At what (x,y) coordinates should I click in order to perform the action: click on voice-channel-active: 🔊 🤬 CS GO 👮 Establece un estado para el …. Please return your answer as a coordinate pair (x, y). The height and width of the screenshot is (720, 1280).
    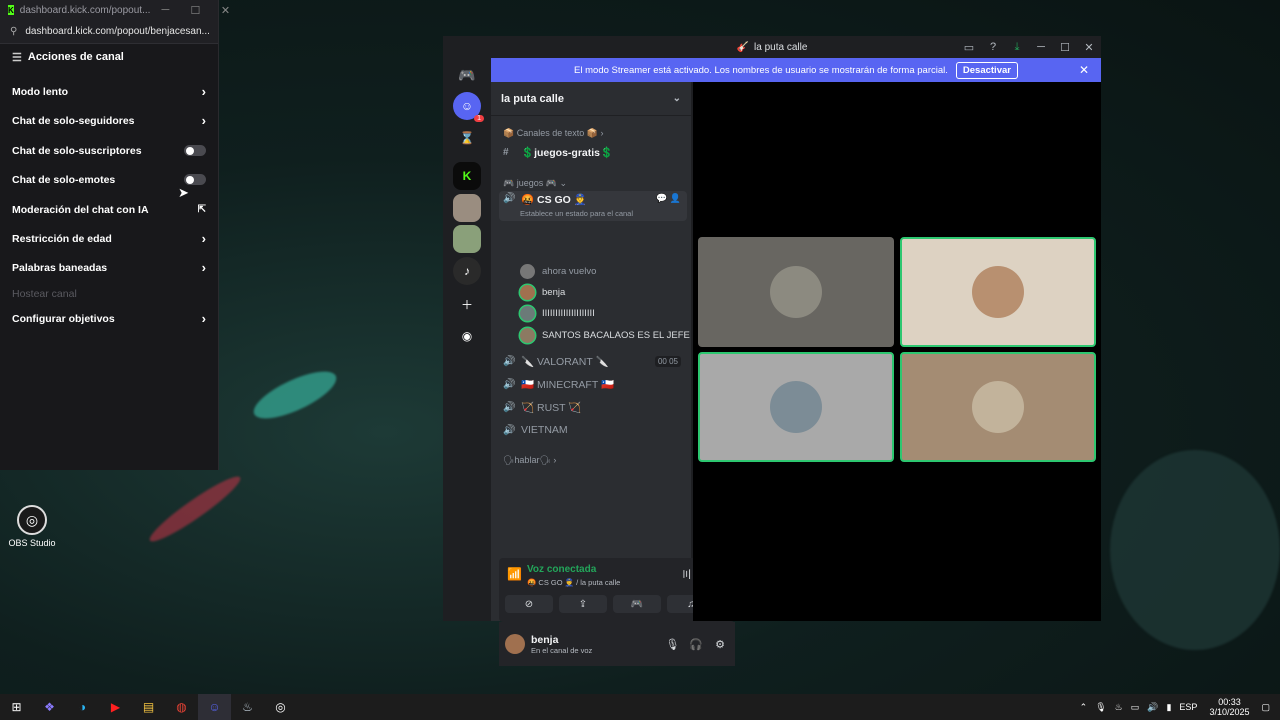
    Looking at the image, I should click on (593, 206).